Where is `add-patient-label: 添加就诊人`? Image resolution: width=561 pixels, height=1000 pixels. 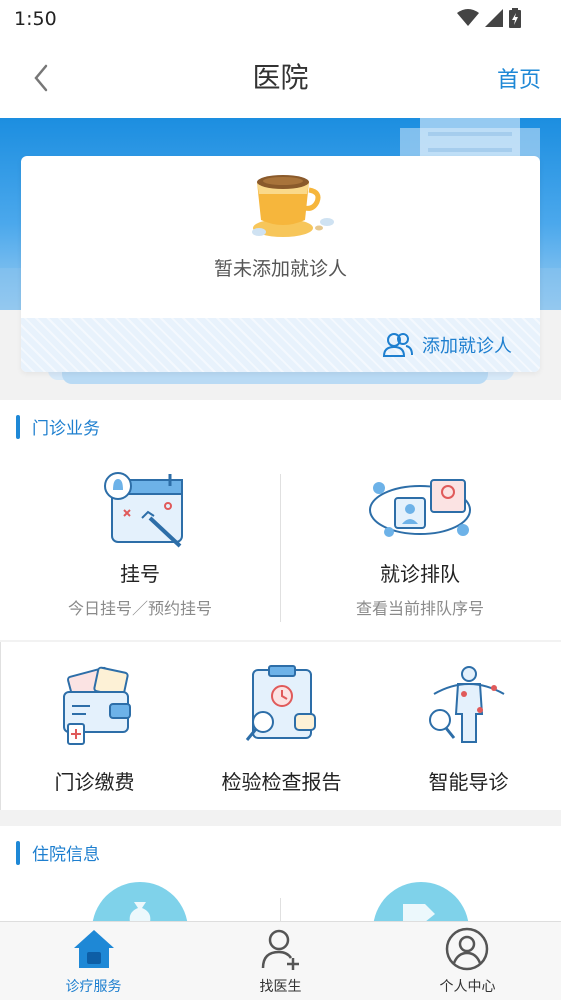 add-patient-label: 添加就诊人 is located at coordinates (467, 346).